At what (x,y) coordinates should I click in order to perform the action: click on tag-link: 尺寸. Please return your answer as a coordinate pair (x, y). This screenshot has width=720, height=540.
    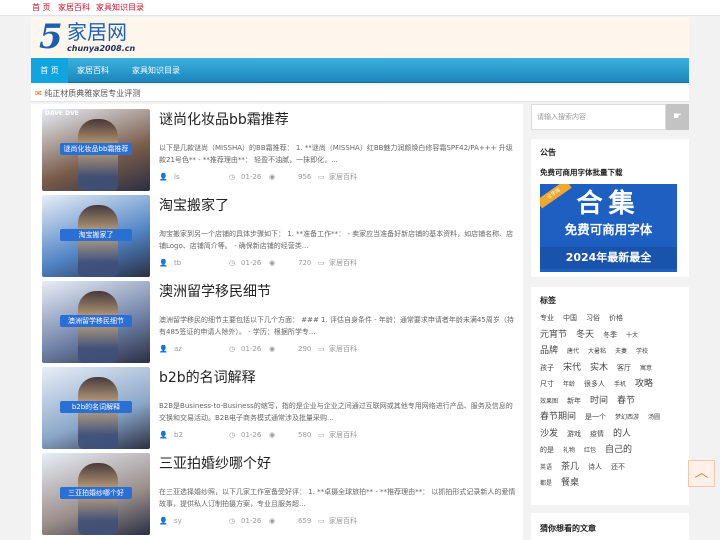
    Looking at the image, I should click on (547, 384).